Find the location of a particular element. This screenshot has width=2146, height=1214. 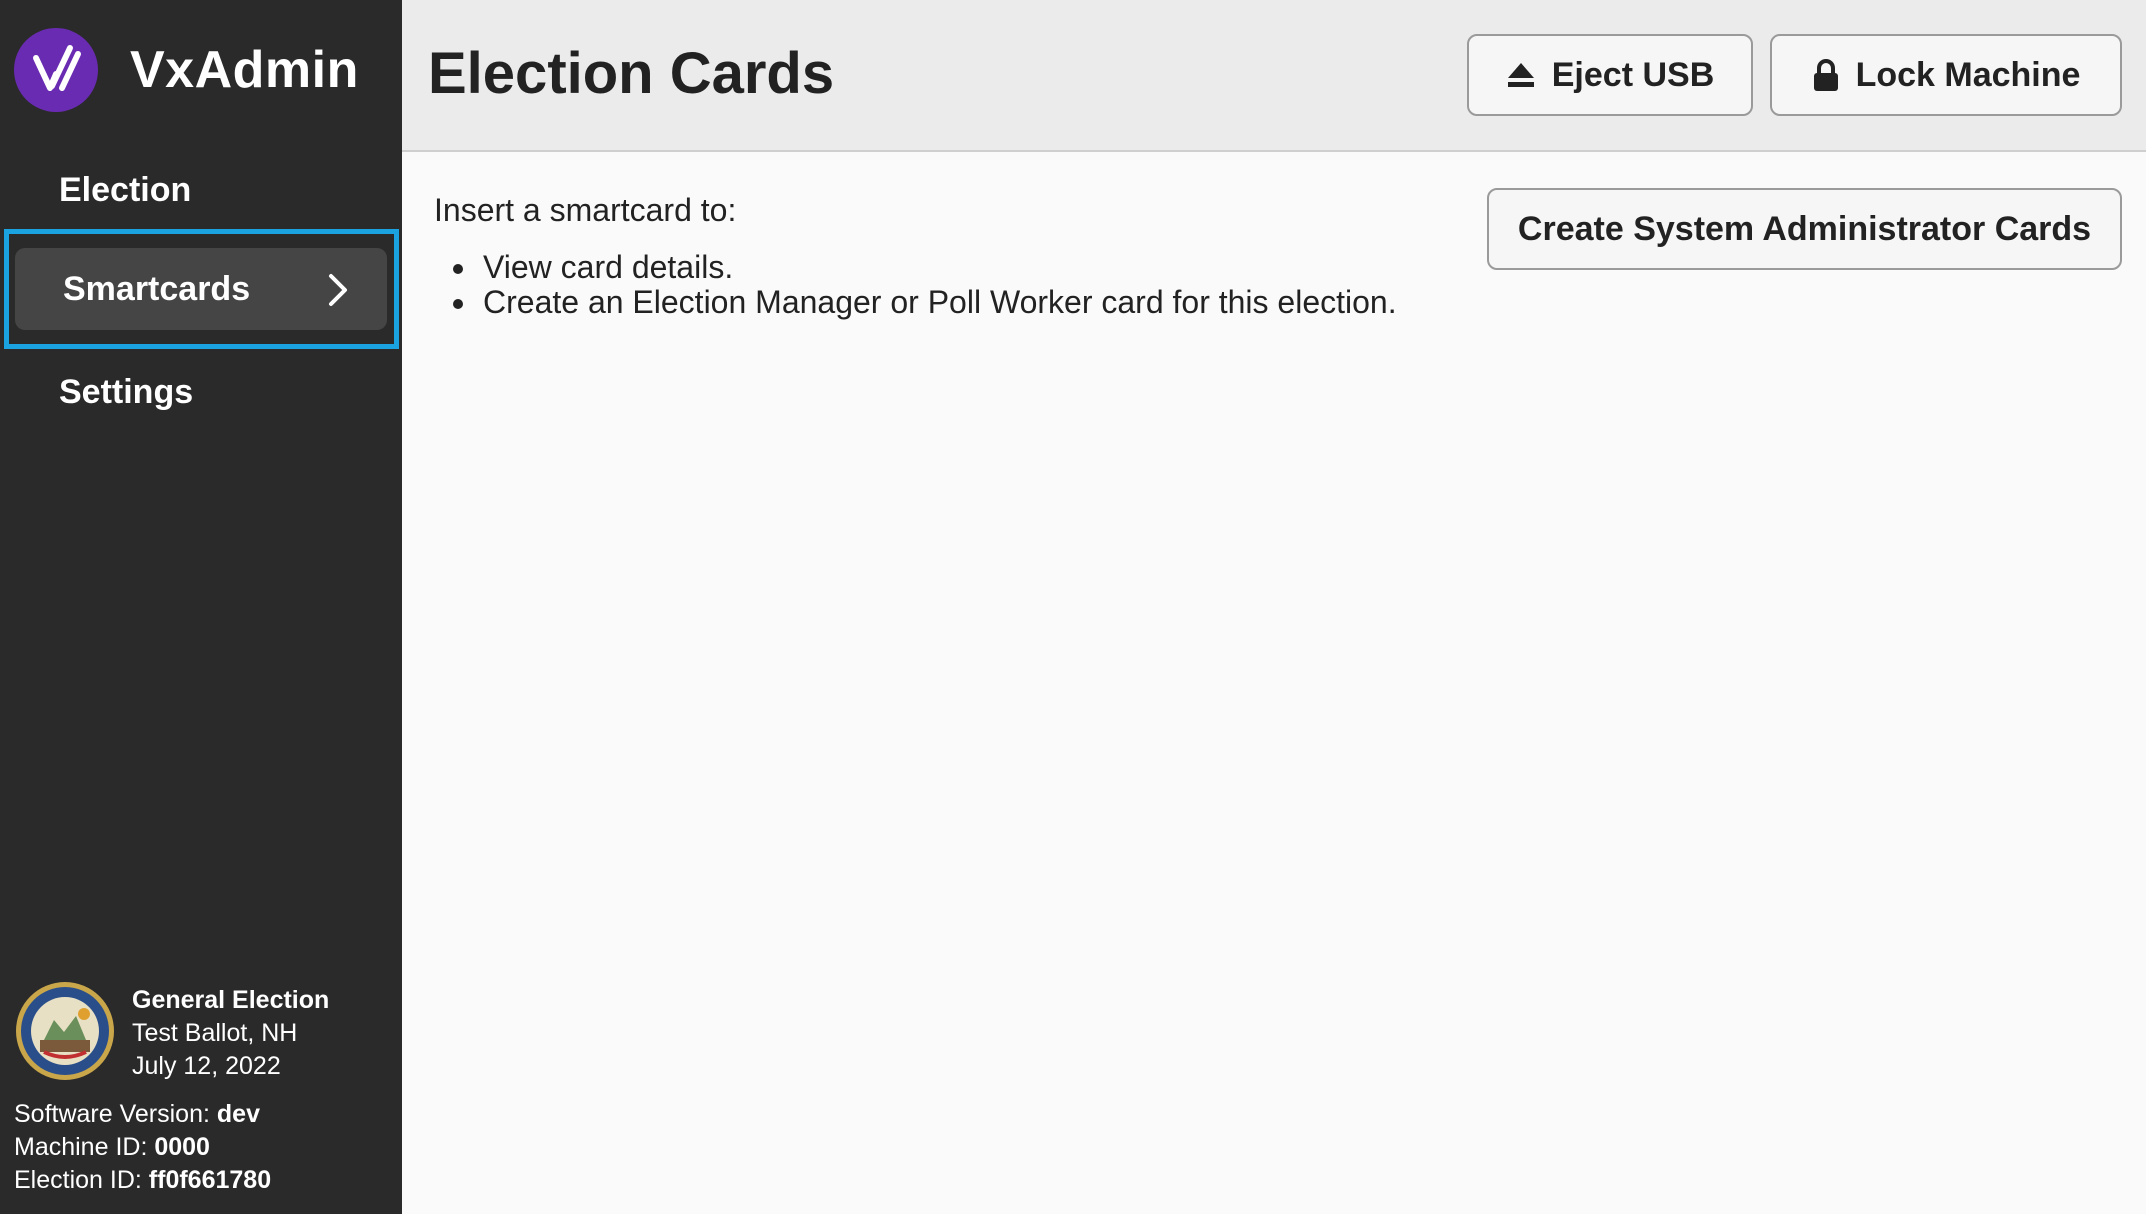

software-version: Software Version: dev is located at coordinates (142, 1114).